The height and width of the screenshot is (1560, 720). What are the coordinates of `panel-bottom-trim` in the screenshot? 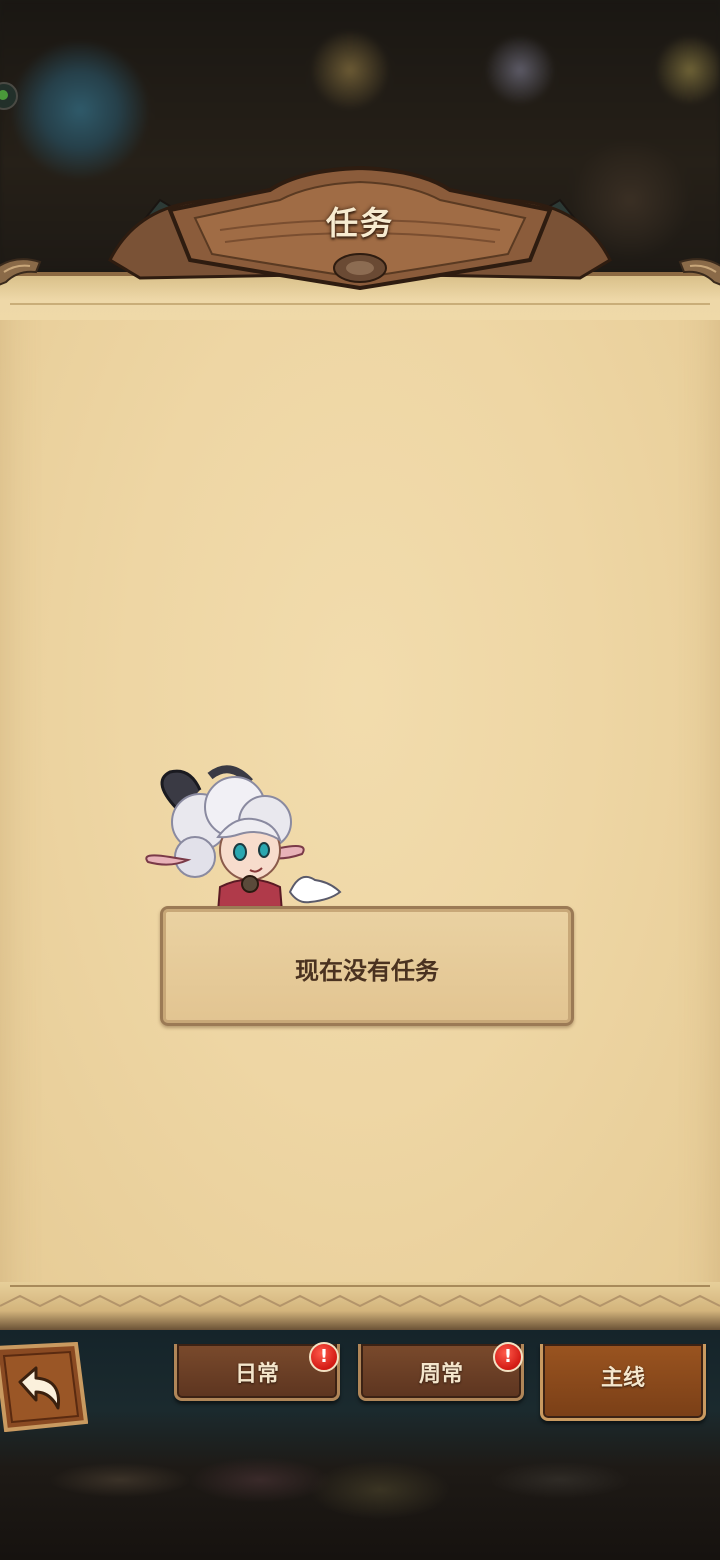 It's located at (360, 1301).